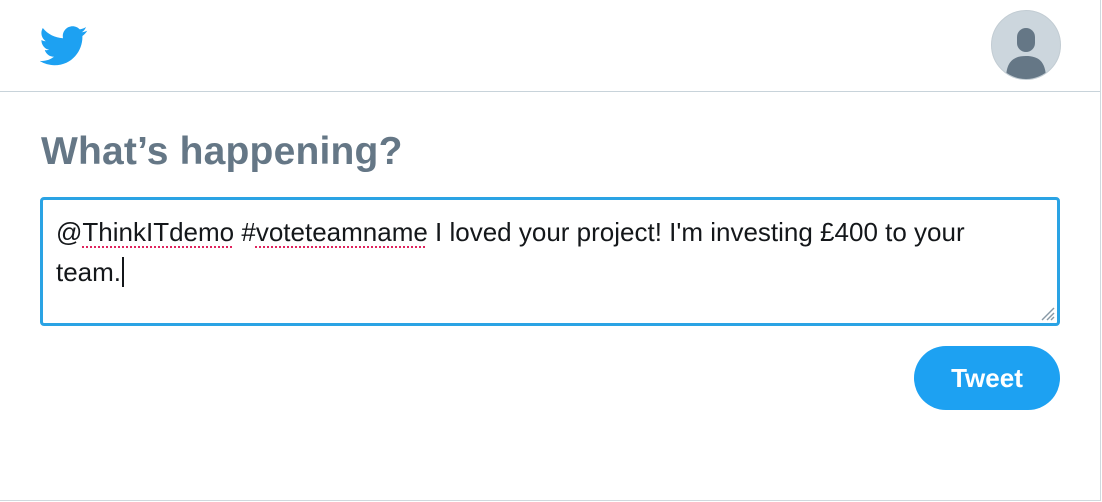  What do you see at coordinates (123, 272) in the screenshot?
I see `text-cursor` at bounding box center [123, 272].